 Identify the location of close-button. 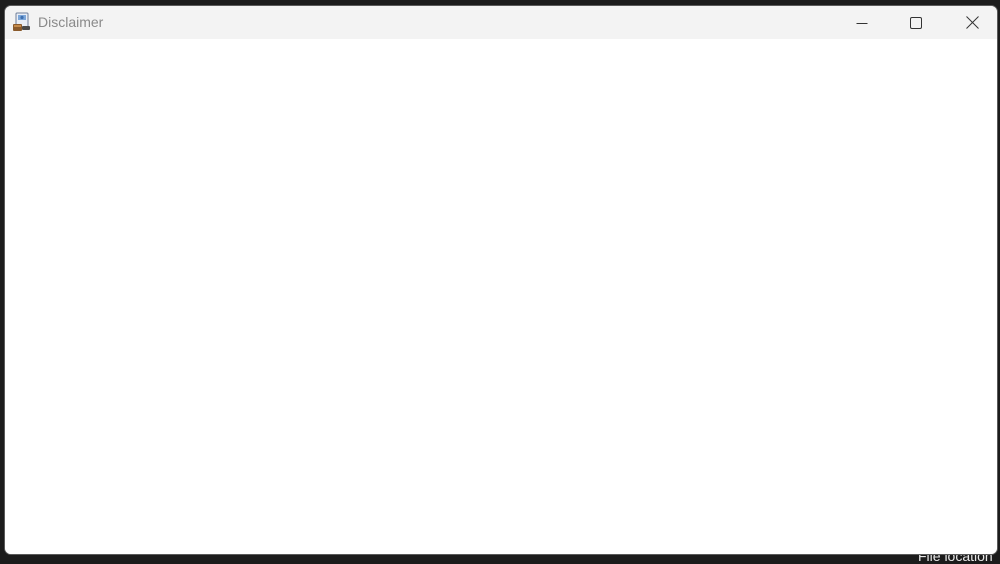
(972, 22).